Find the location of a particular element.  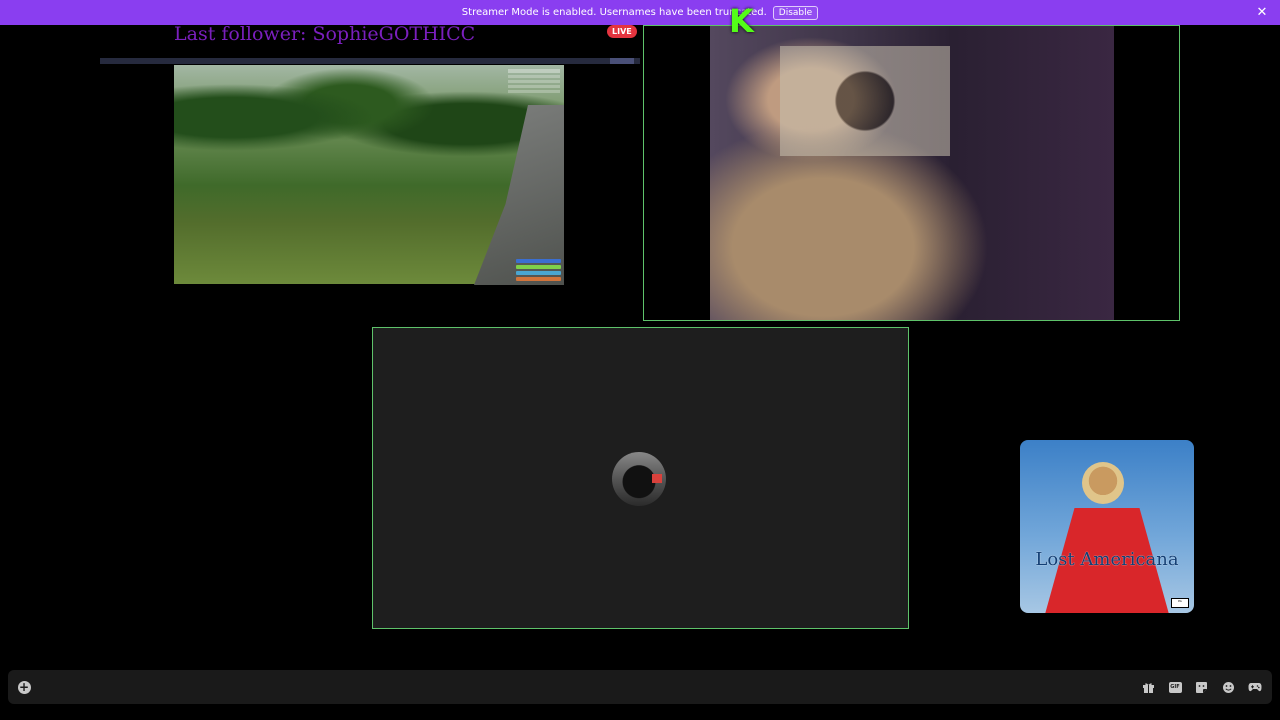

gif-icon: GIF is located at coordinates (1175, 687).